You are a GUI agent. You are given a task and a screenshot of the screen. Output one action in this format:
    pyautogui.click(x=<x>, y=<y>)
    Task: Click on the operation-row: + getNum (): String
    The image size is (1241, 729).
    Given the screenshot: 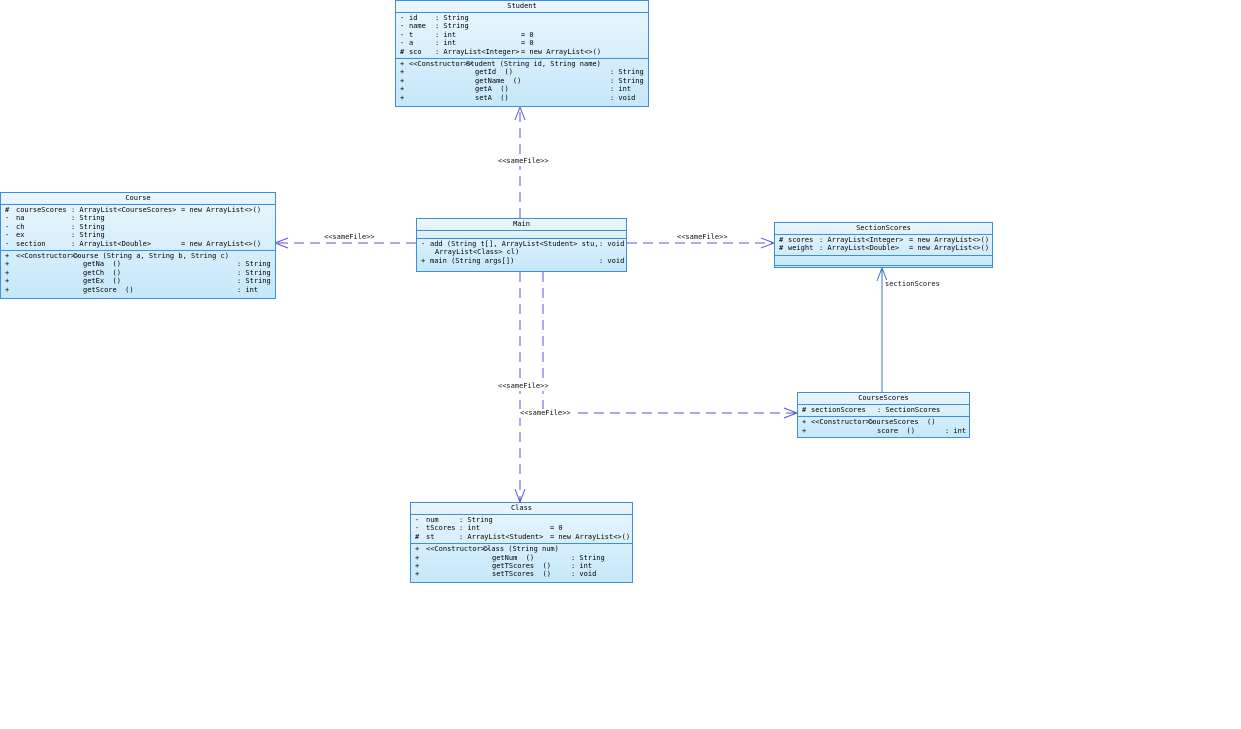 What is the action you would take?
    pyautogui.click(x=522, y=558)
    